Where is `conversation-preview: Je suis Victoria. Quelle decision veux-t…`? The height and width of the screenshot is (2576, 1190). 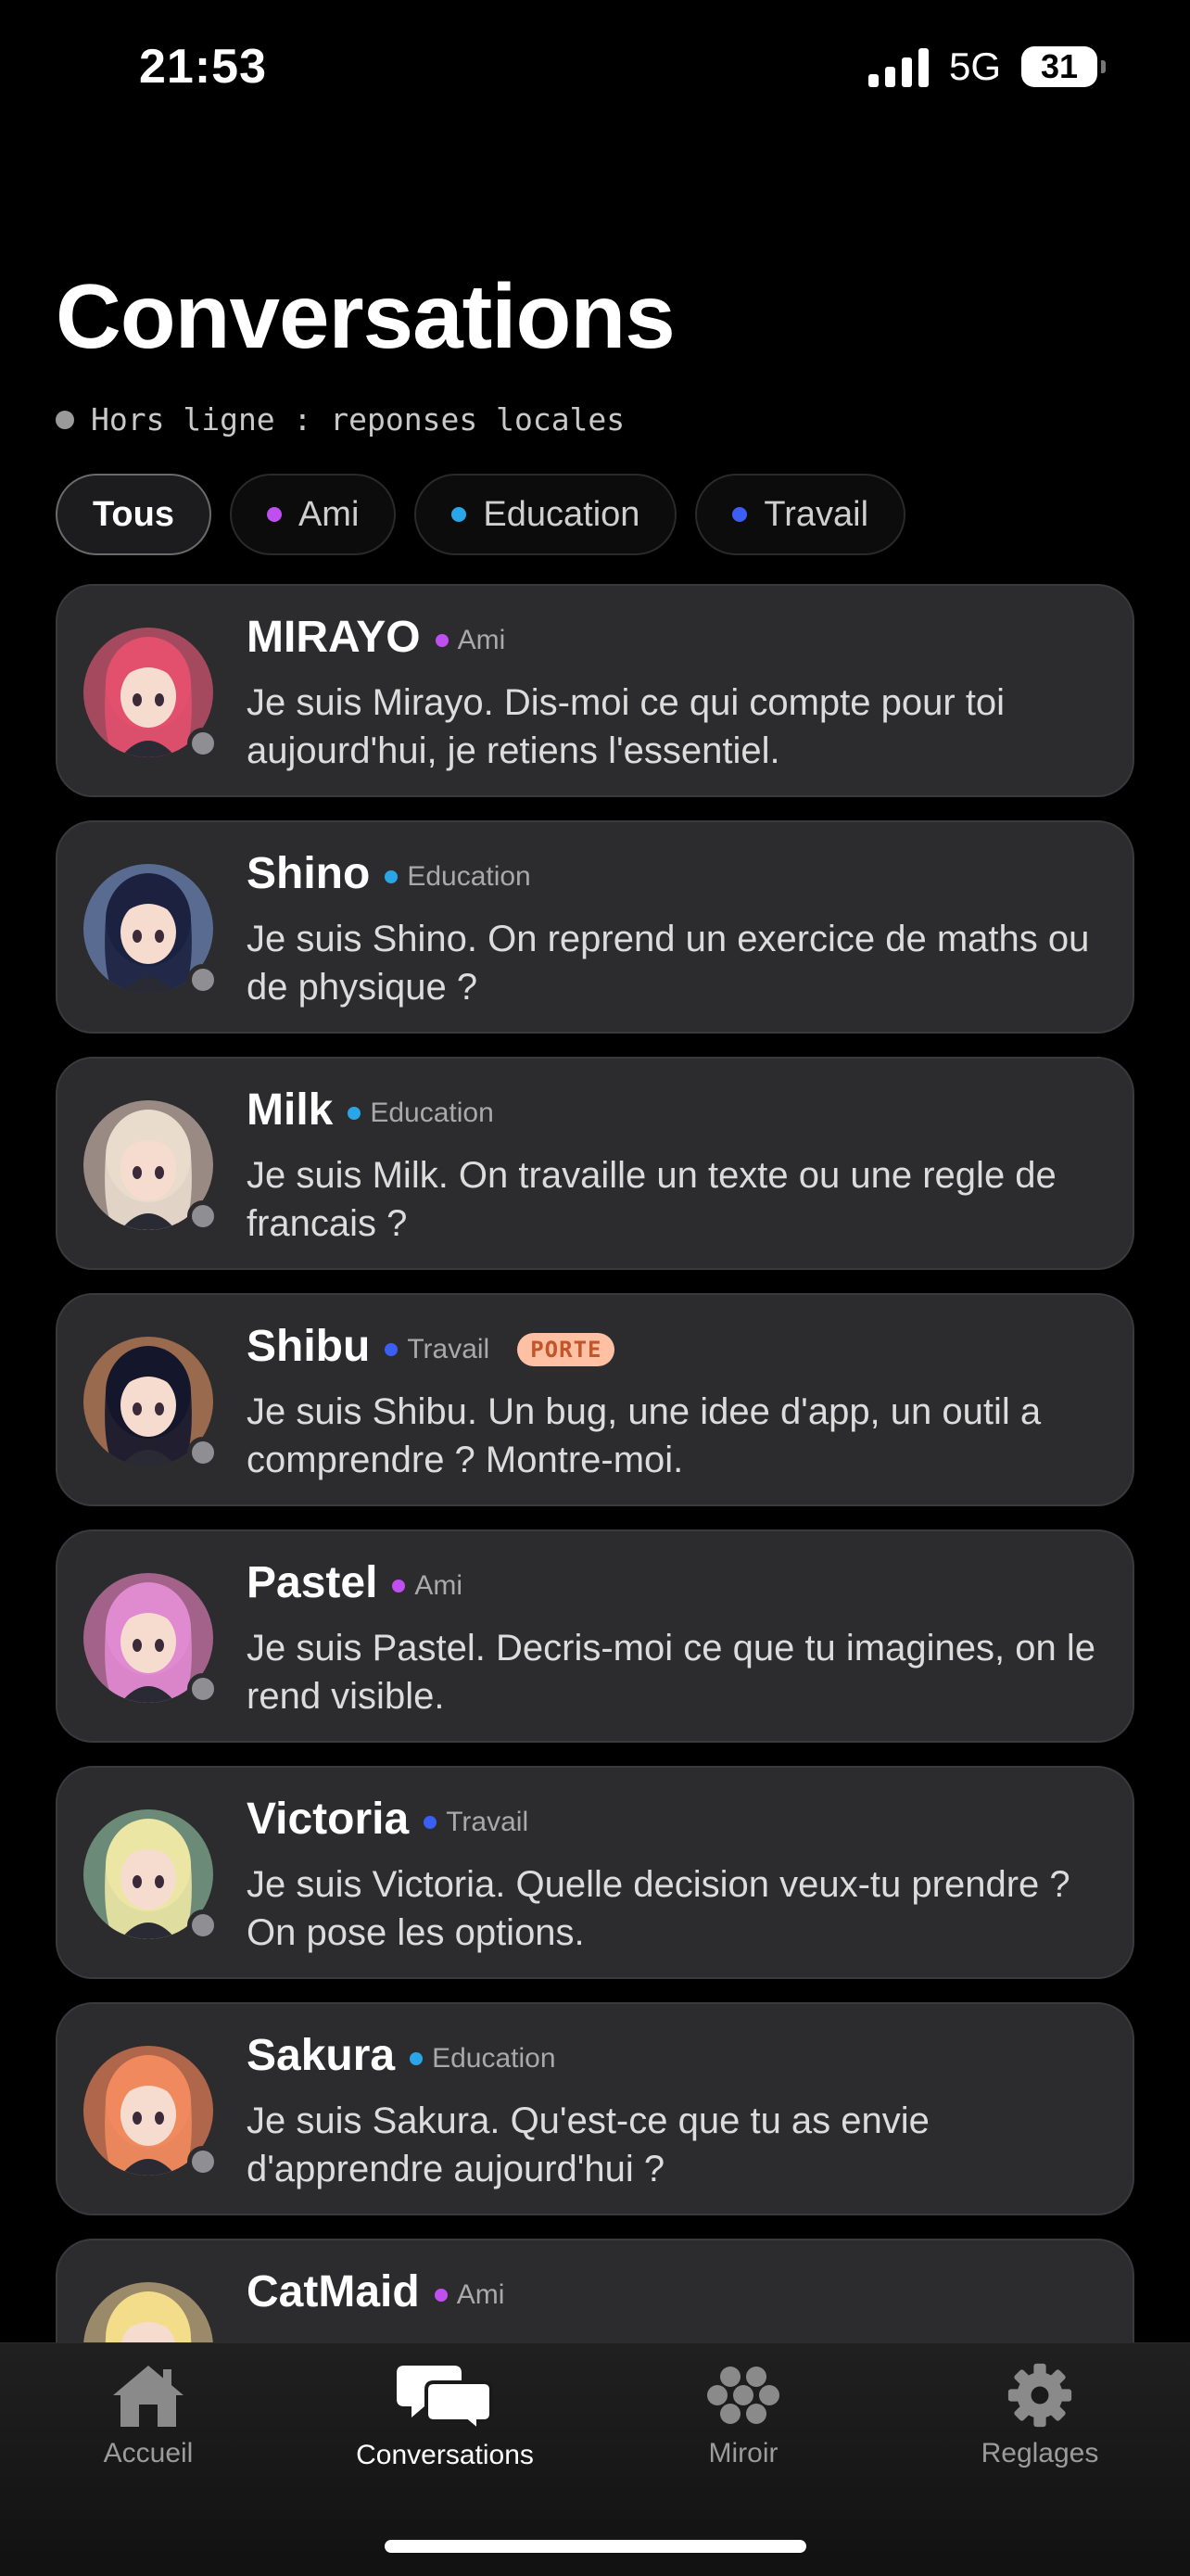 conversation-preview: Je suis Victoria. Quelle decision veux-t… is located at coordinates (658, 1909).